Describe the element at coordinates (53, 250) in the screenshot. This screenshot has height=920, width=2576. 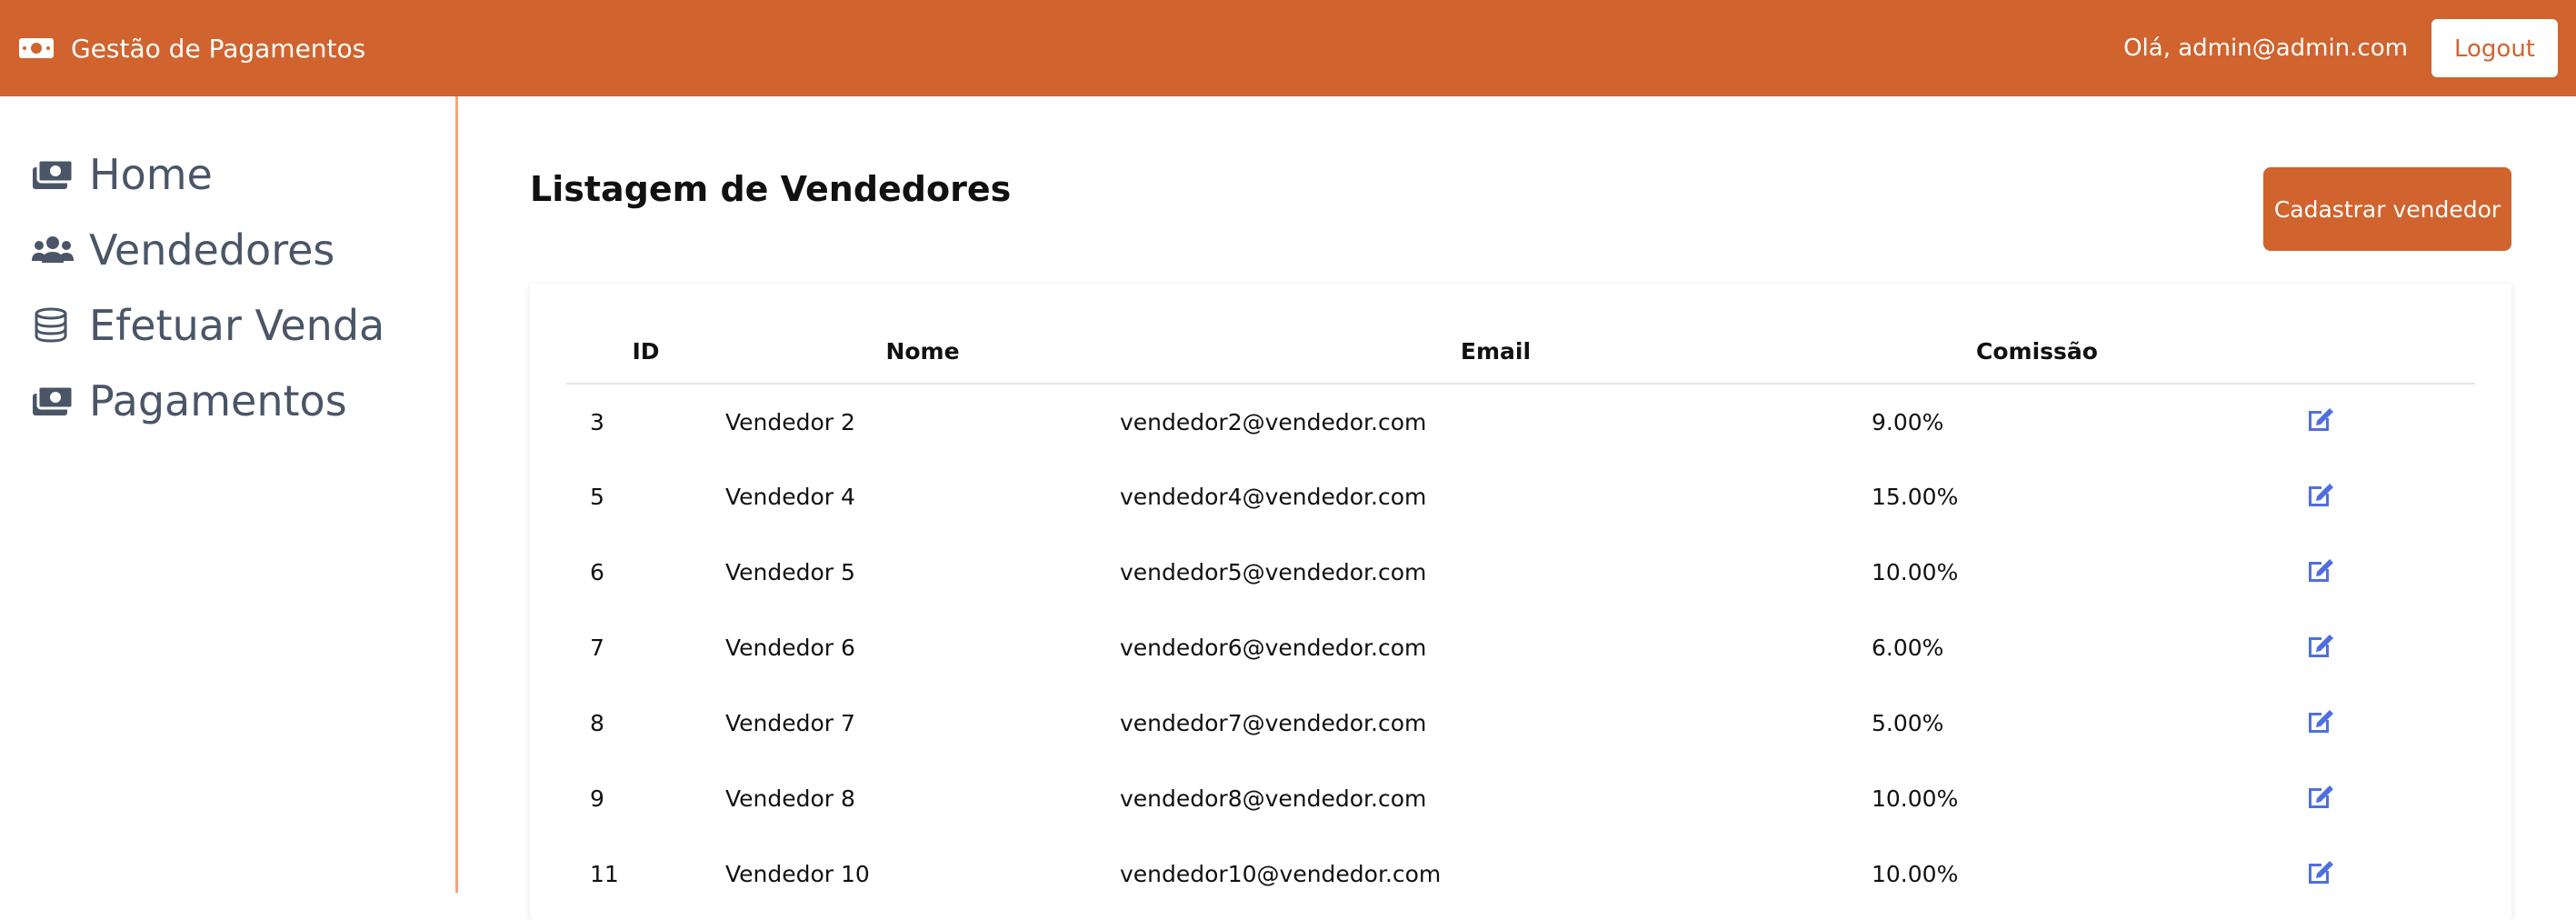
I see `users-icon` at that location.